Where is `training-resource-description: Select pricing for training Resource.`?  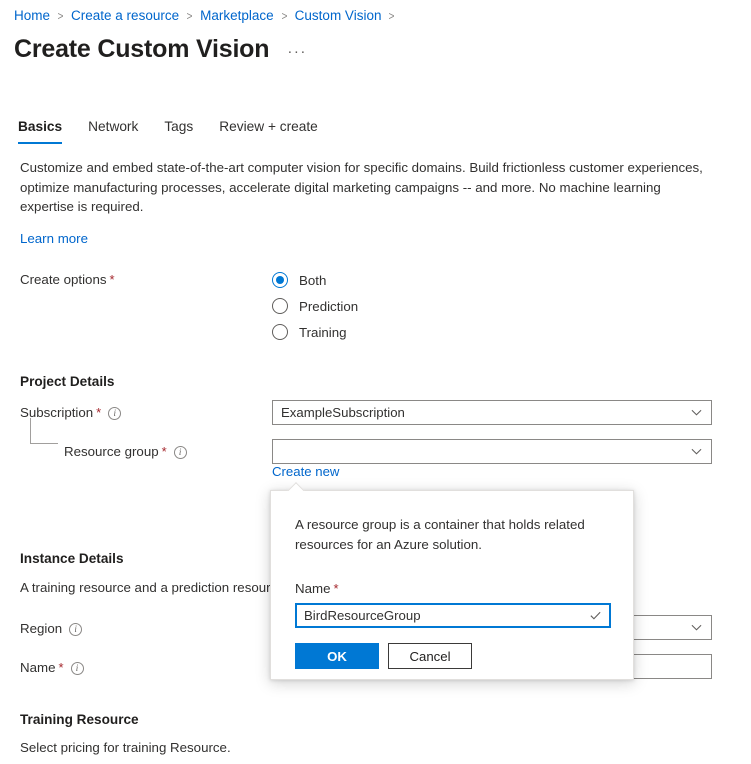 training-resource-description: Select pricing for training Resource. is located at coordinates (125, 747).